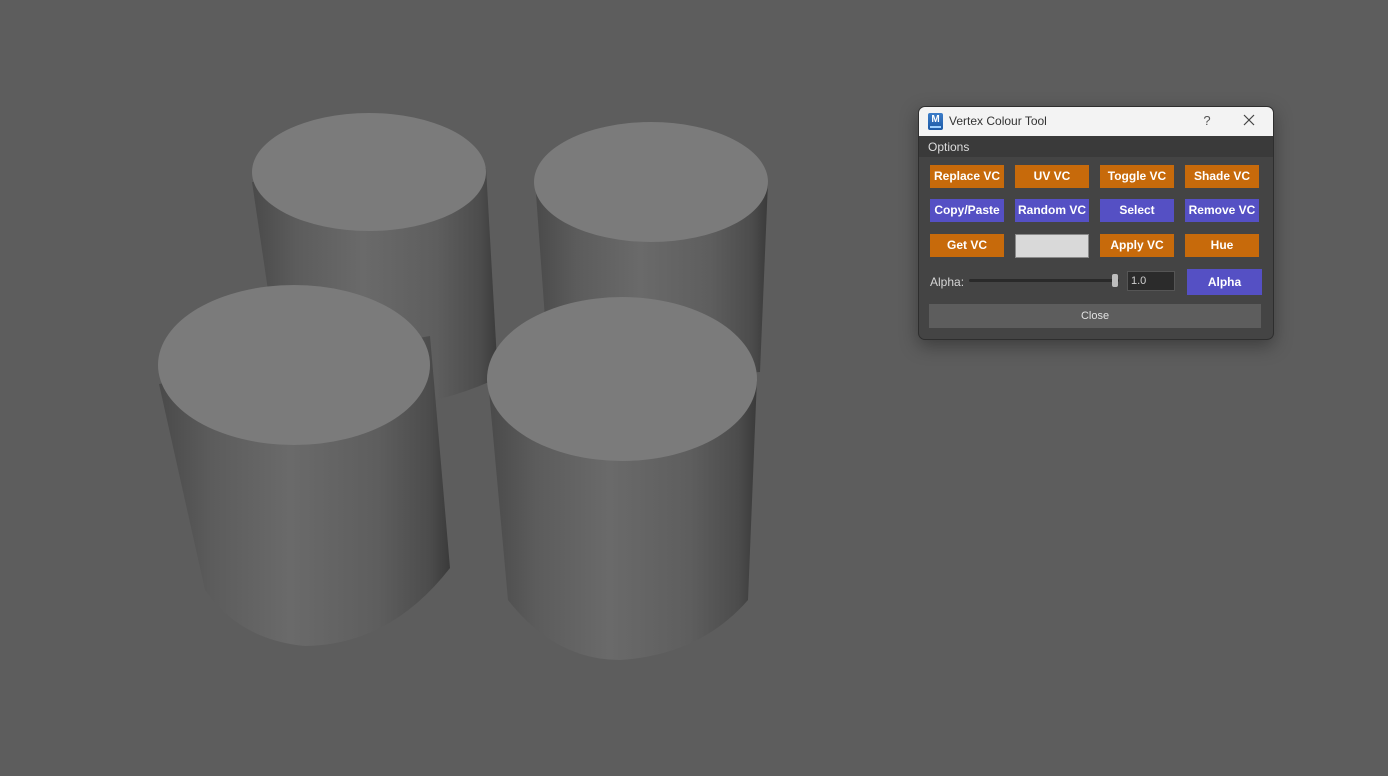 The width and height of the screenshot is (1388, 776). What do you see at coordinates (1096, 146) in the screenshot?
I see `menu-bar: Options` at bounding box center [1096, 146].